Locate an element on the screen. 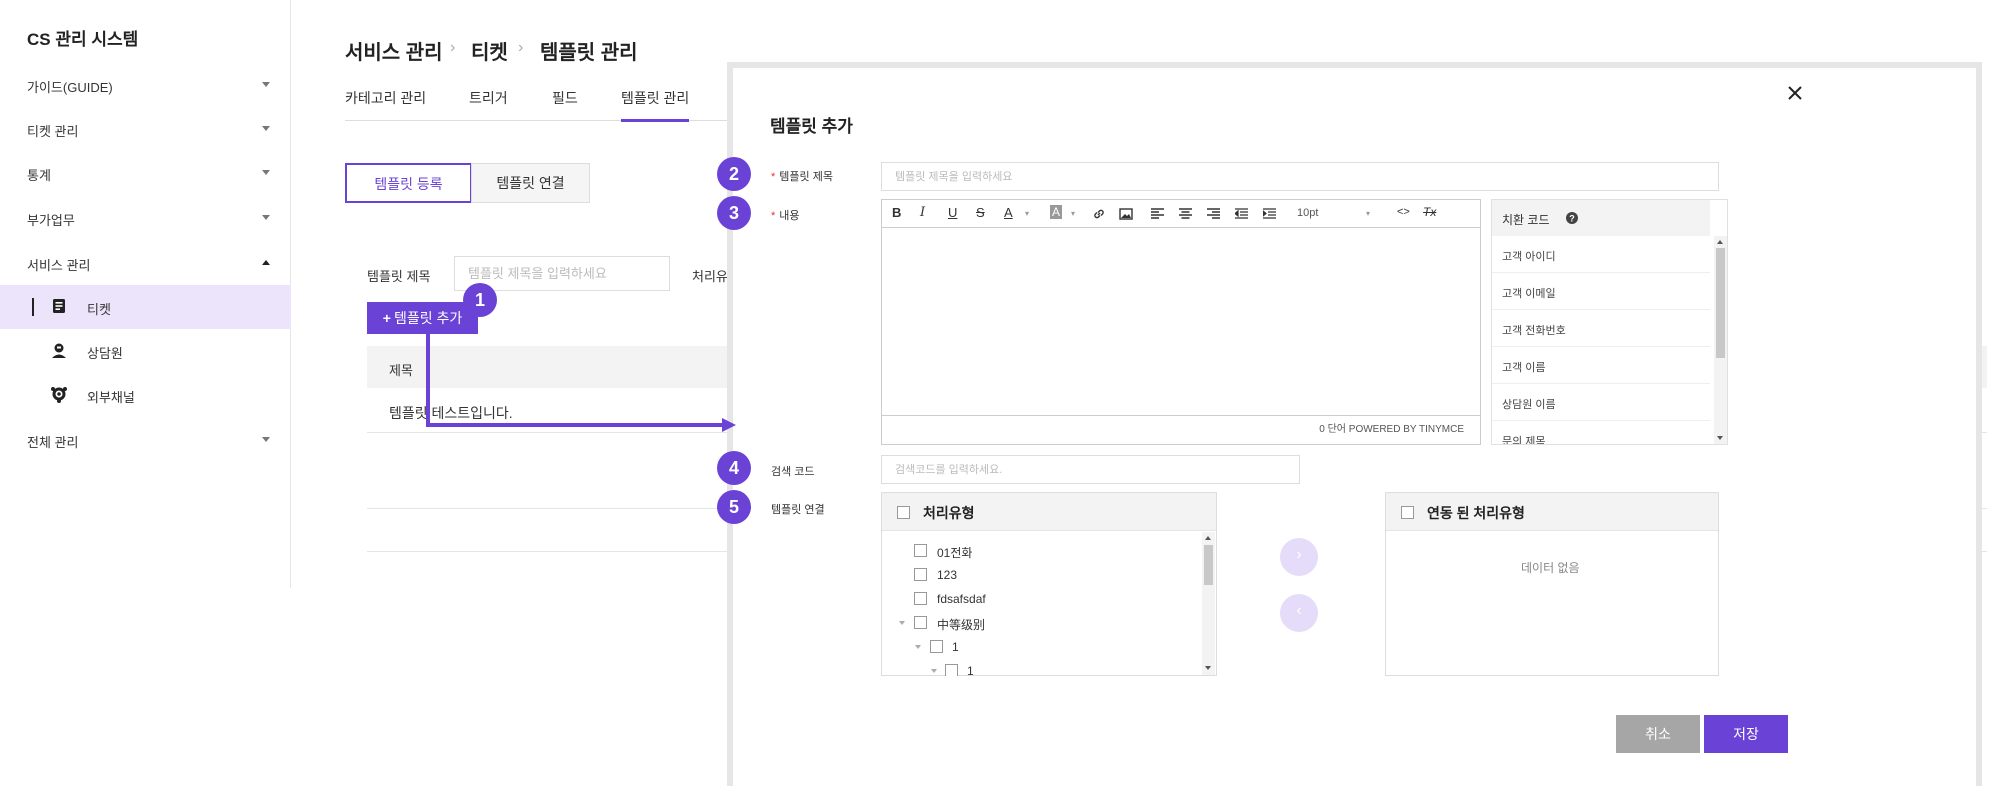 The height and width of the screenshot is (786, 2000). step-marker: 4 is located at coordinates (734, 468).